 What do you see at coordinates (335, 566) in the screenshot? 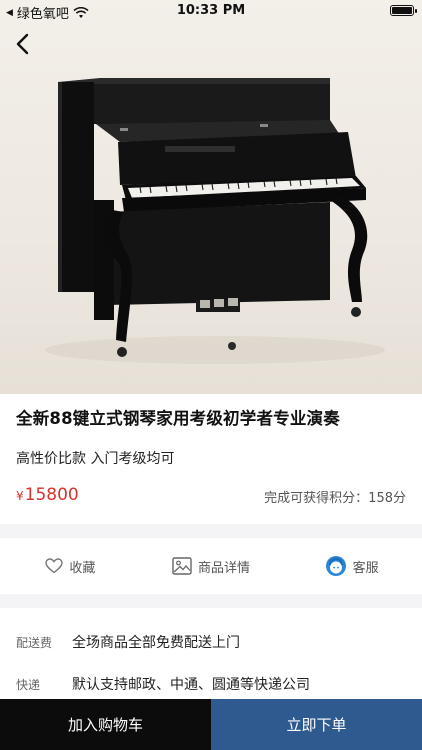
I see `customer-service-icon` at bounding box center [335, 566].